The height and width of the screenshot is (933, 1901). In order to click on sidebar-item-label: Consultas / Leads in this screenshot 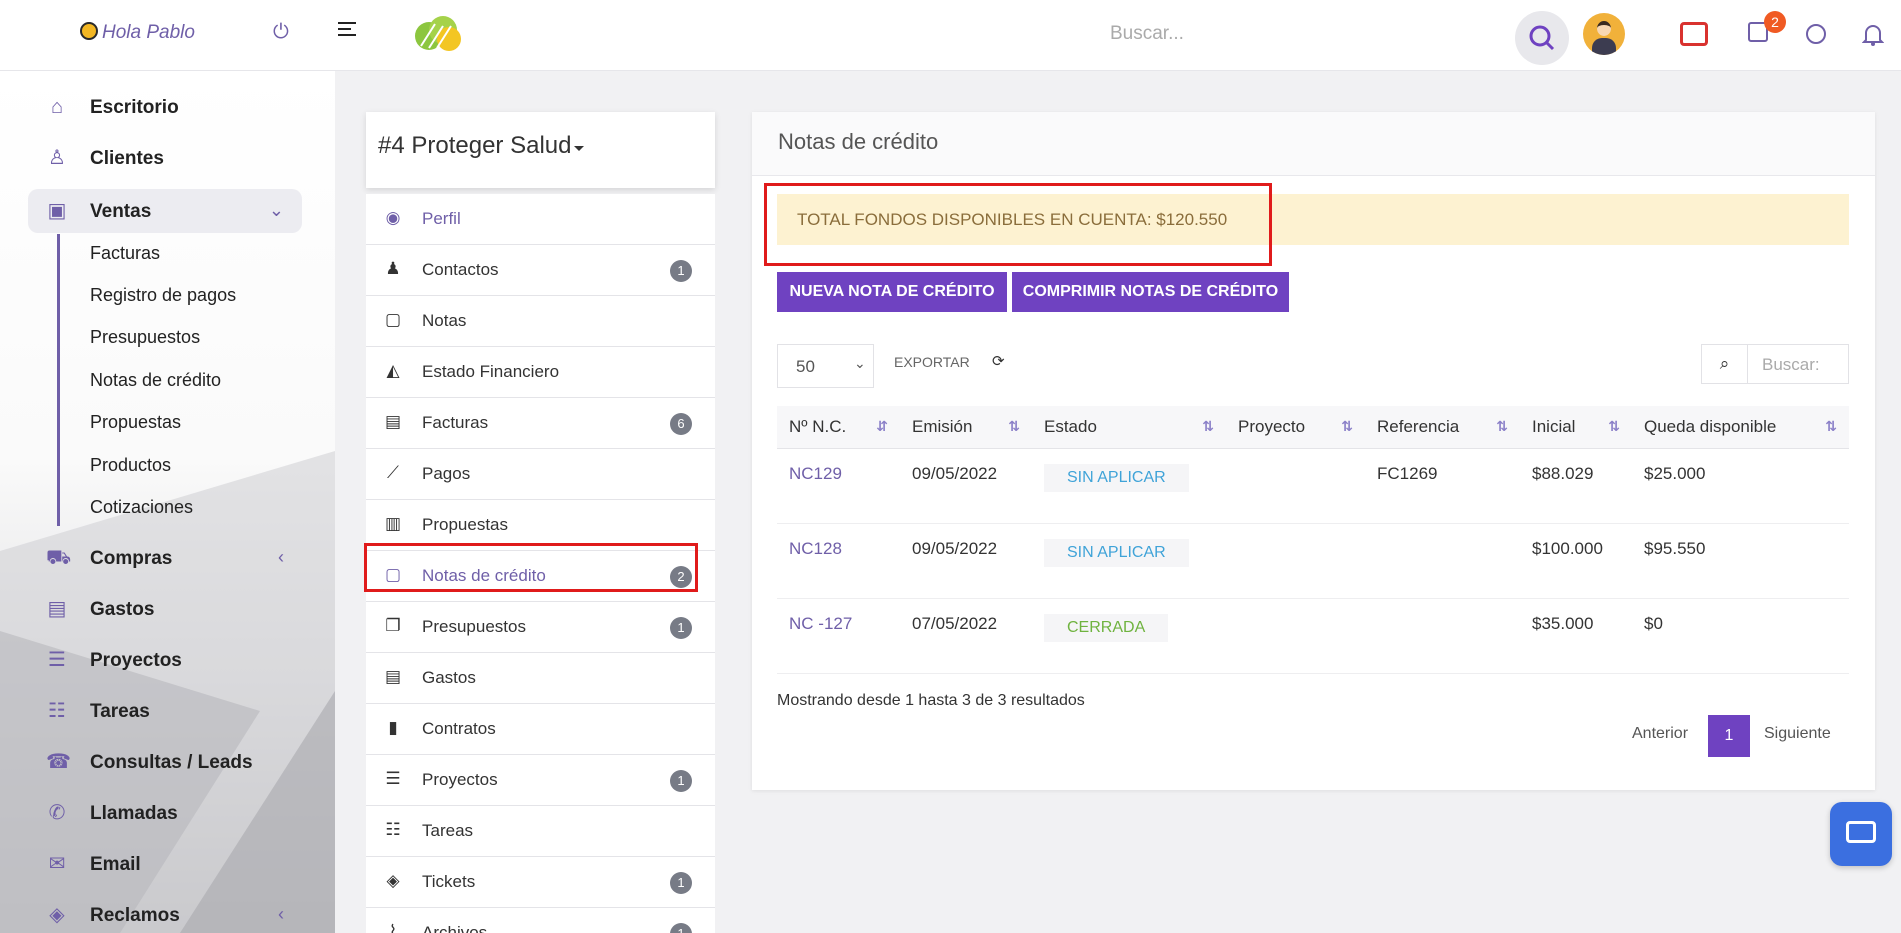, I will do `click(171, 762)`.